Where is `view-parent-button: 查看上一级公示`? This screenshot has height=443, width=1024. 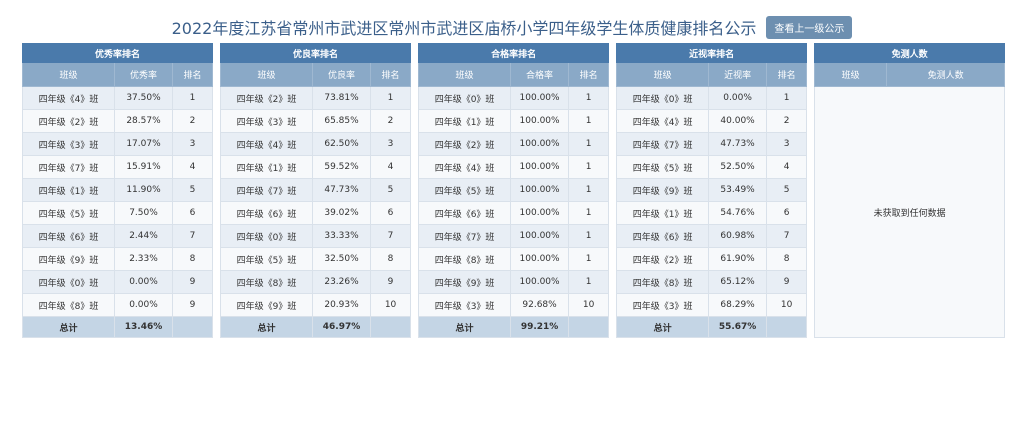 view-parent-button: 查看上一级公示 is located at coordinates (809, 27).